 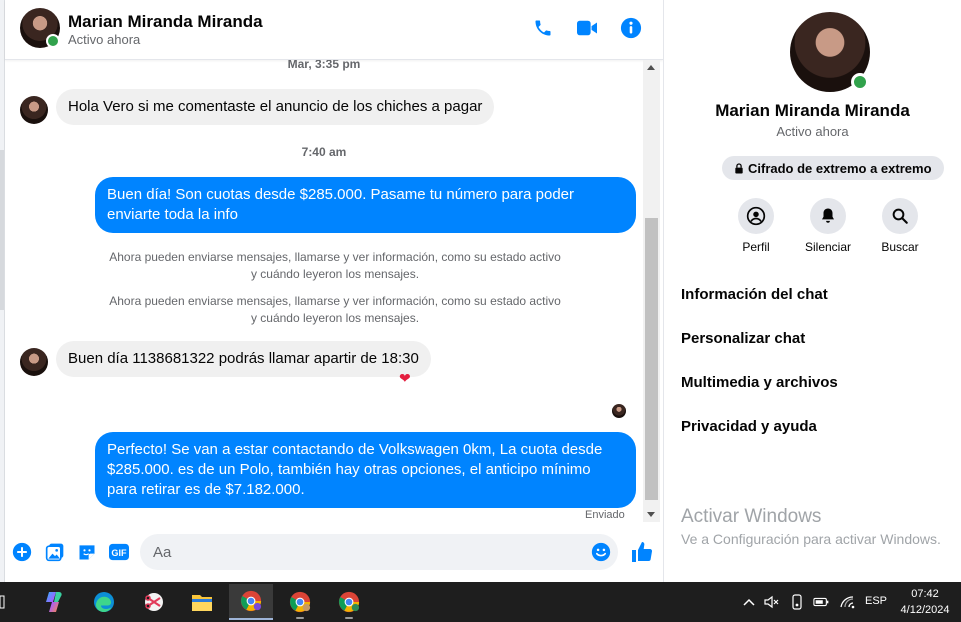 What do you see at coordinates (828, 216) in the screenshot?
I see `bell-icon` at bounding box center [828, 216].